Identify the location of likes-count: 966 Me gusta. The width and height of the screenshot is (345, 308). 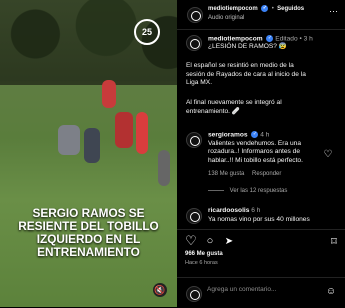
(204, 254).